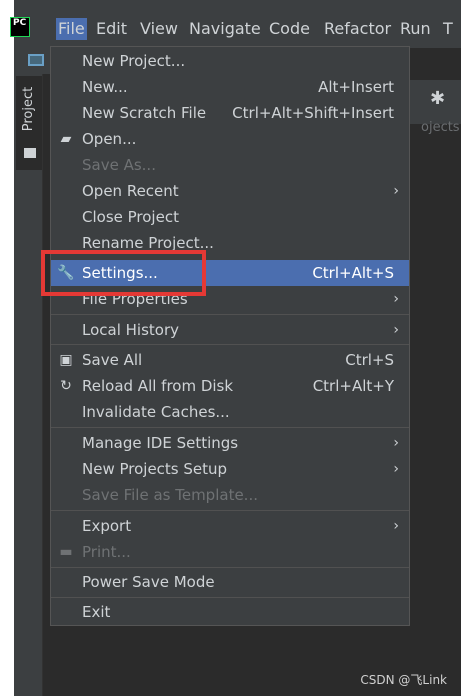  What do you see at coordinates (107, 526) in the screenshot?
I see `menu-item-label: Export` at bounding box center [107, 526].